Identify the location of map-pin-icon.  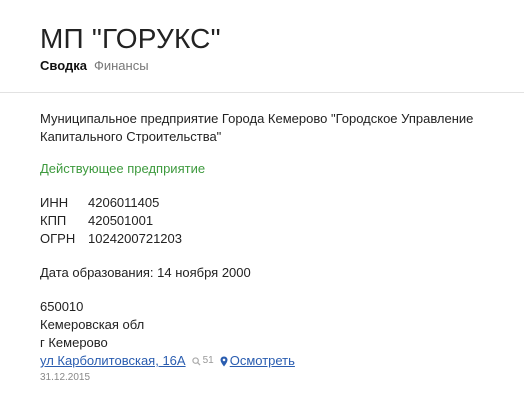
(224, 361).